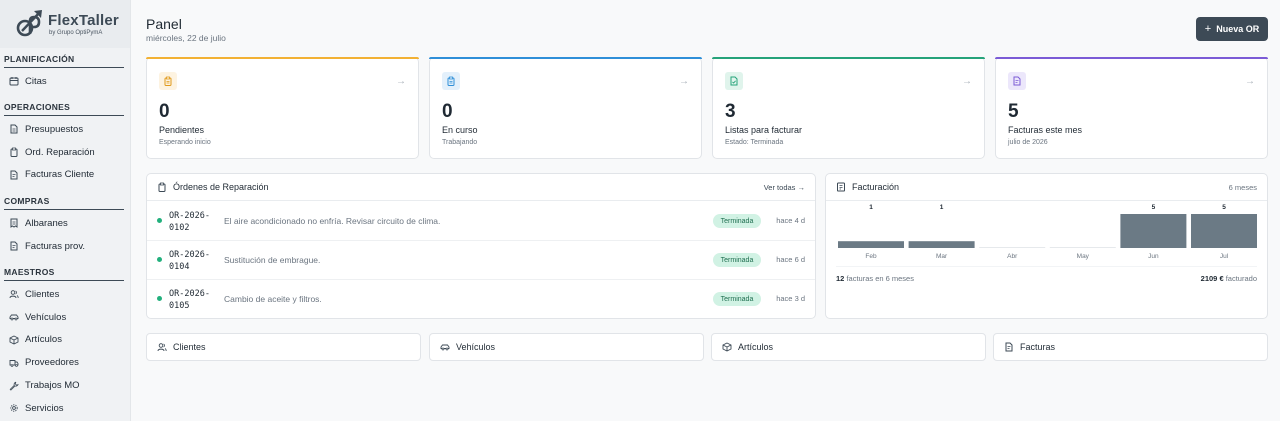 The width and height of the screenshot is (1280, 421). What do you see at coordinates (65, 408) in the screenshot?
I see `sidebar-item-servicios: Servicios` at bounding box center [65, 408].